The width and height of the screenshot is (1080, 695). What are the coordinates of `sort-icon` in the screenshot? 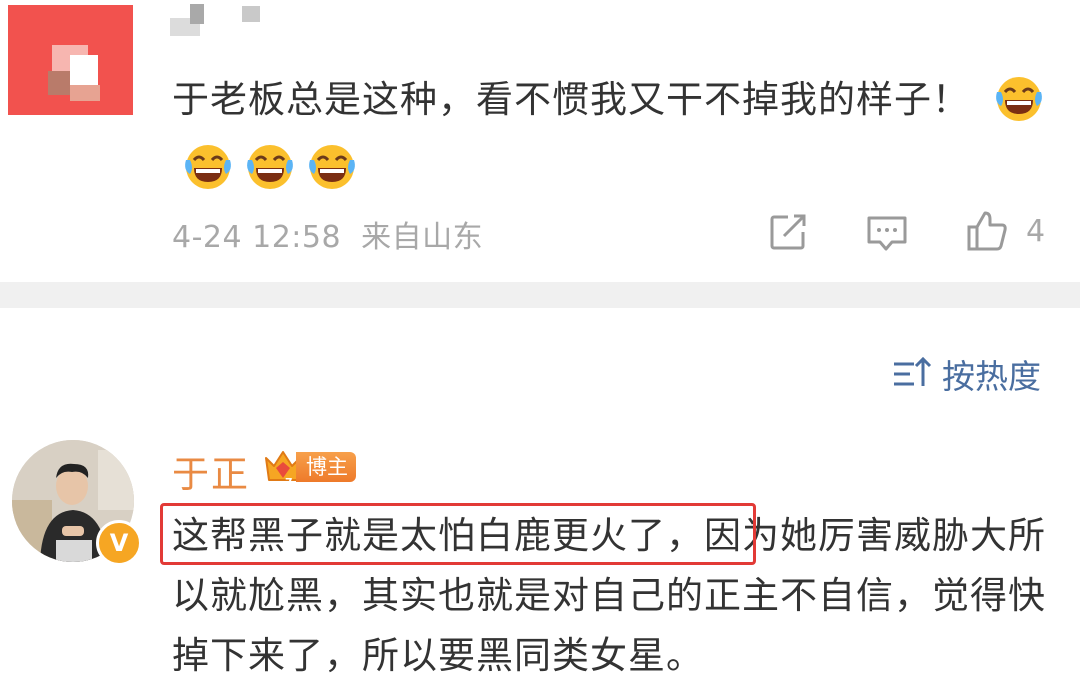 It's located at (912, 372).